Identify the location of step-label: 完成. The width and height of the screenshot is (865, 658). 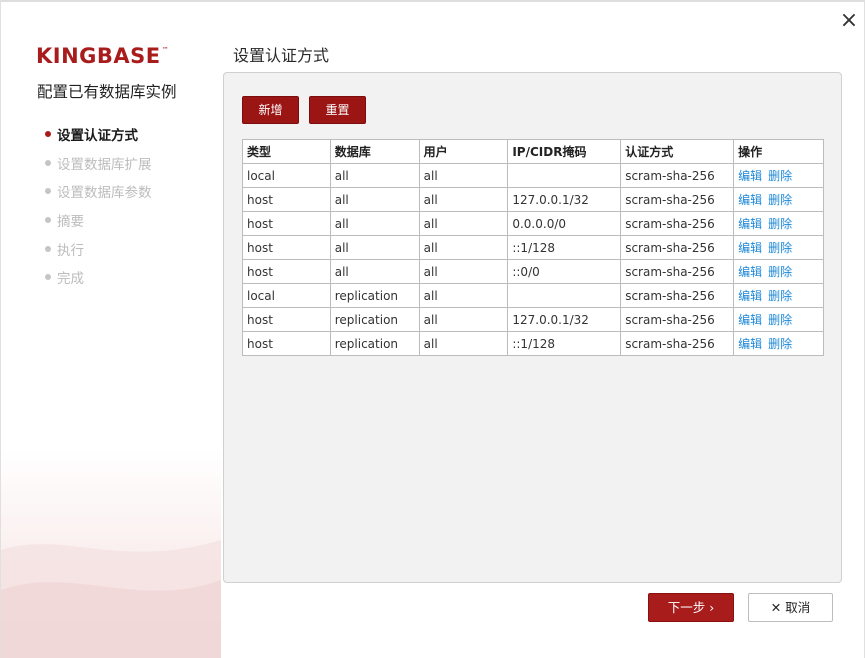
(70, 279).